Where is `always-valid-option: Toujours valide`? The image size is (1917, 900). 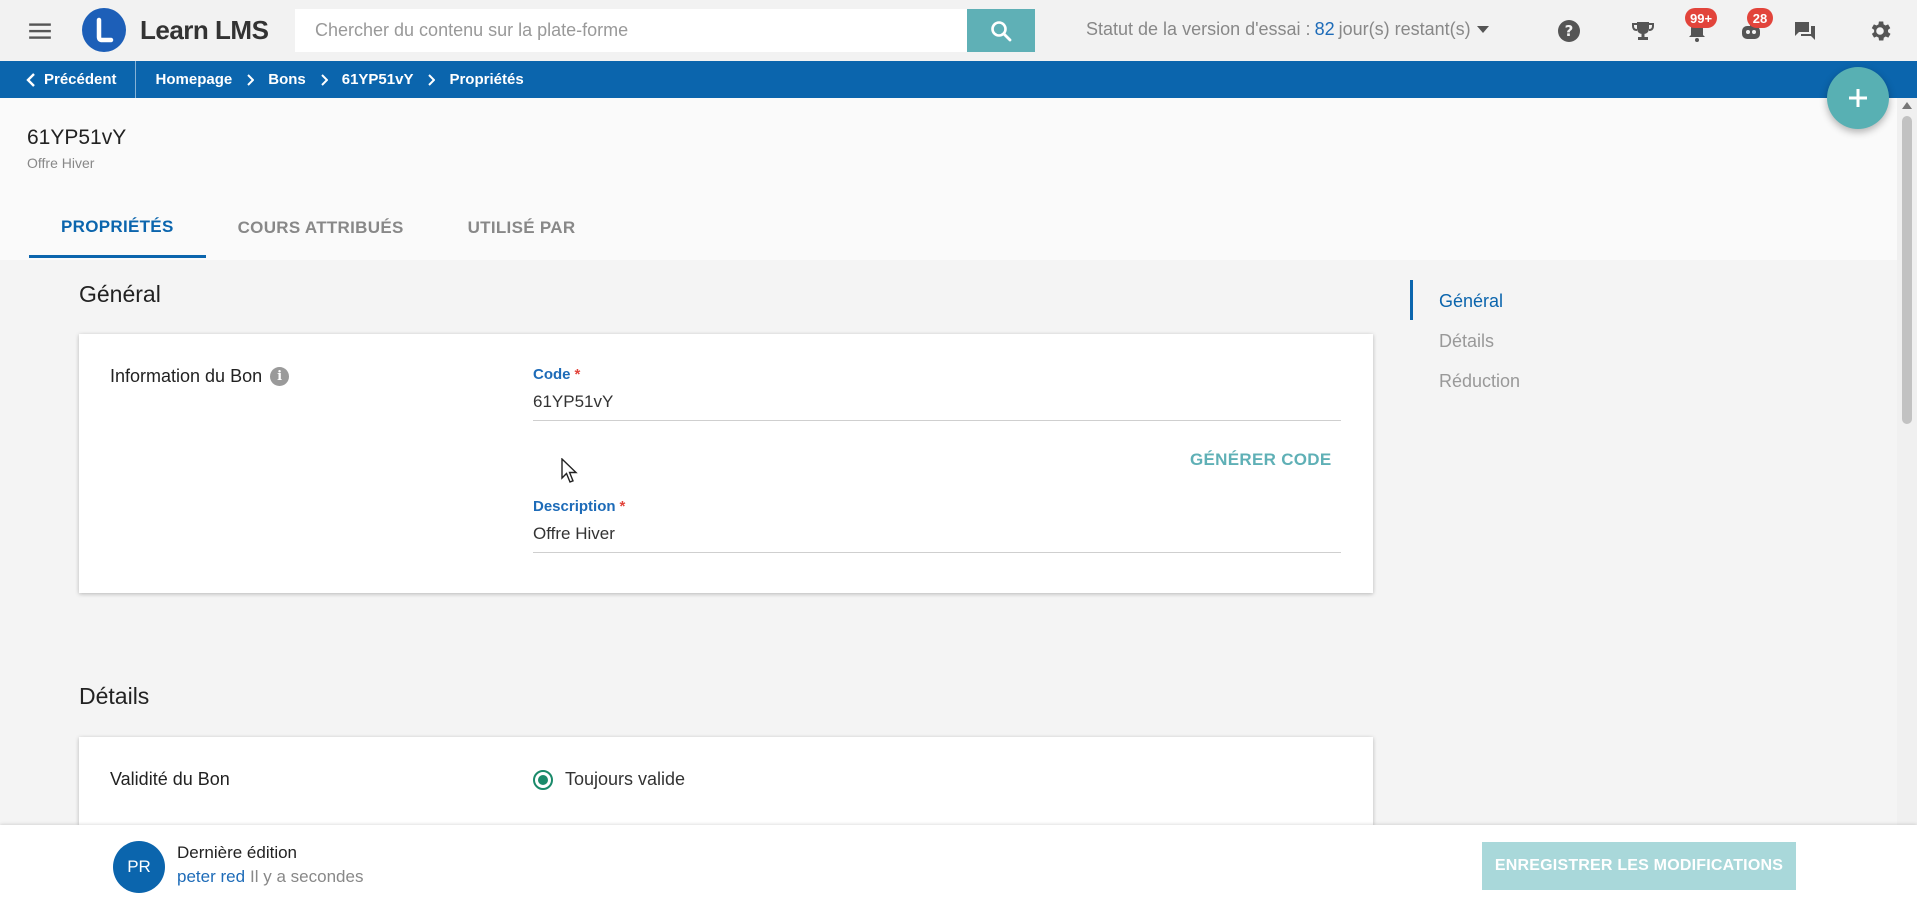
always-valid-option: Toujours valide is located at coordinates (609, 779).